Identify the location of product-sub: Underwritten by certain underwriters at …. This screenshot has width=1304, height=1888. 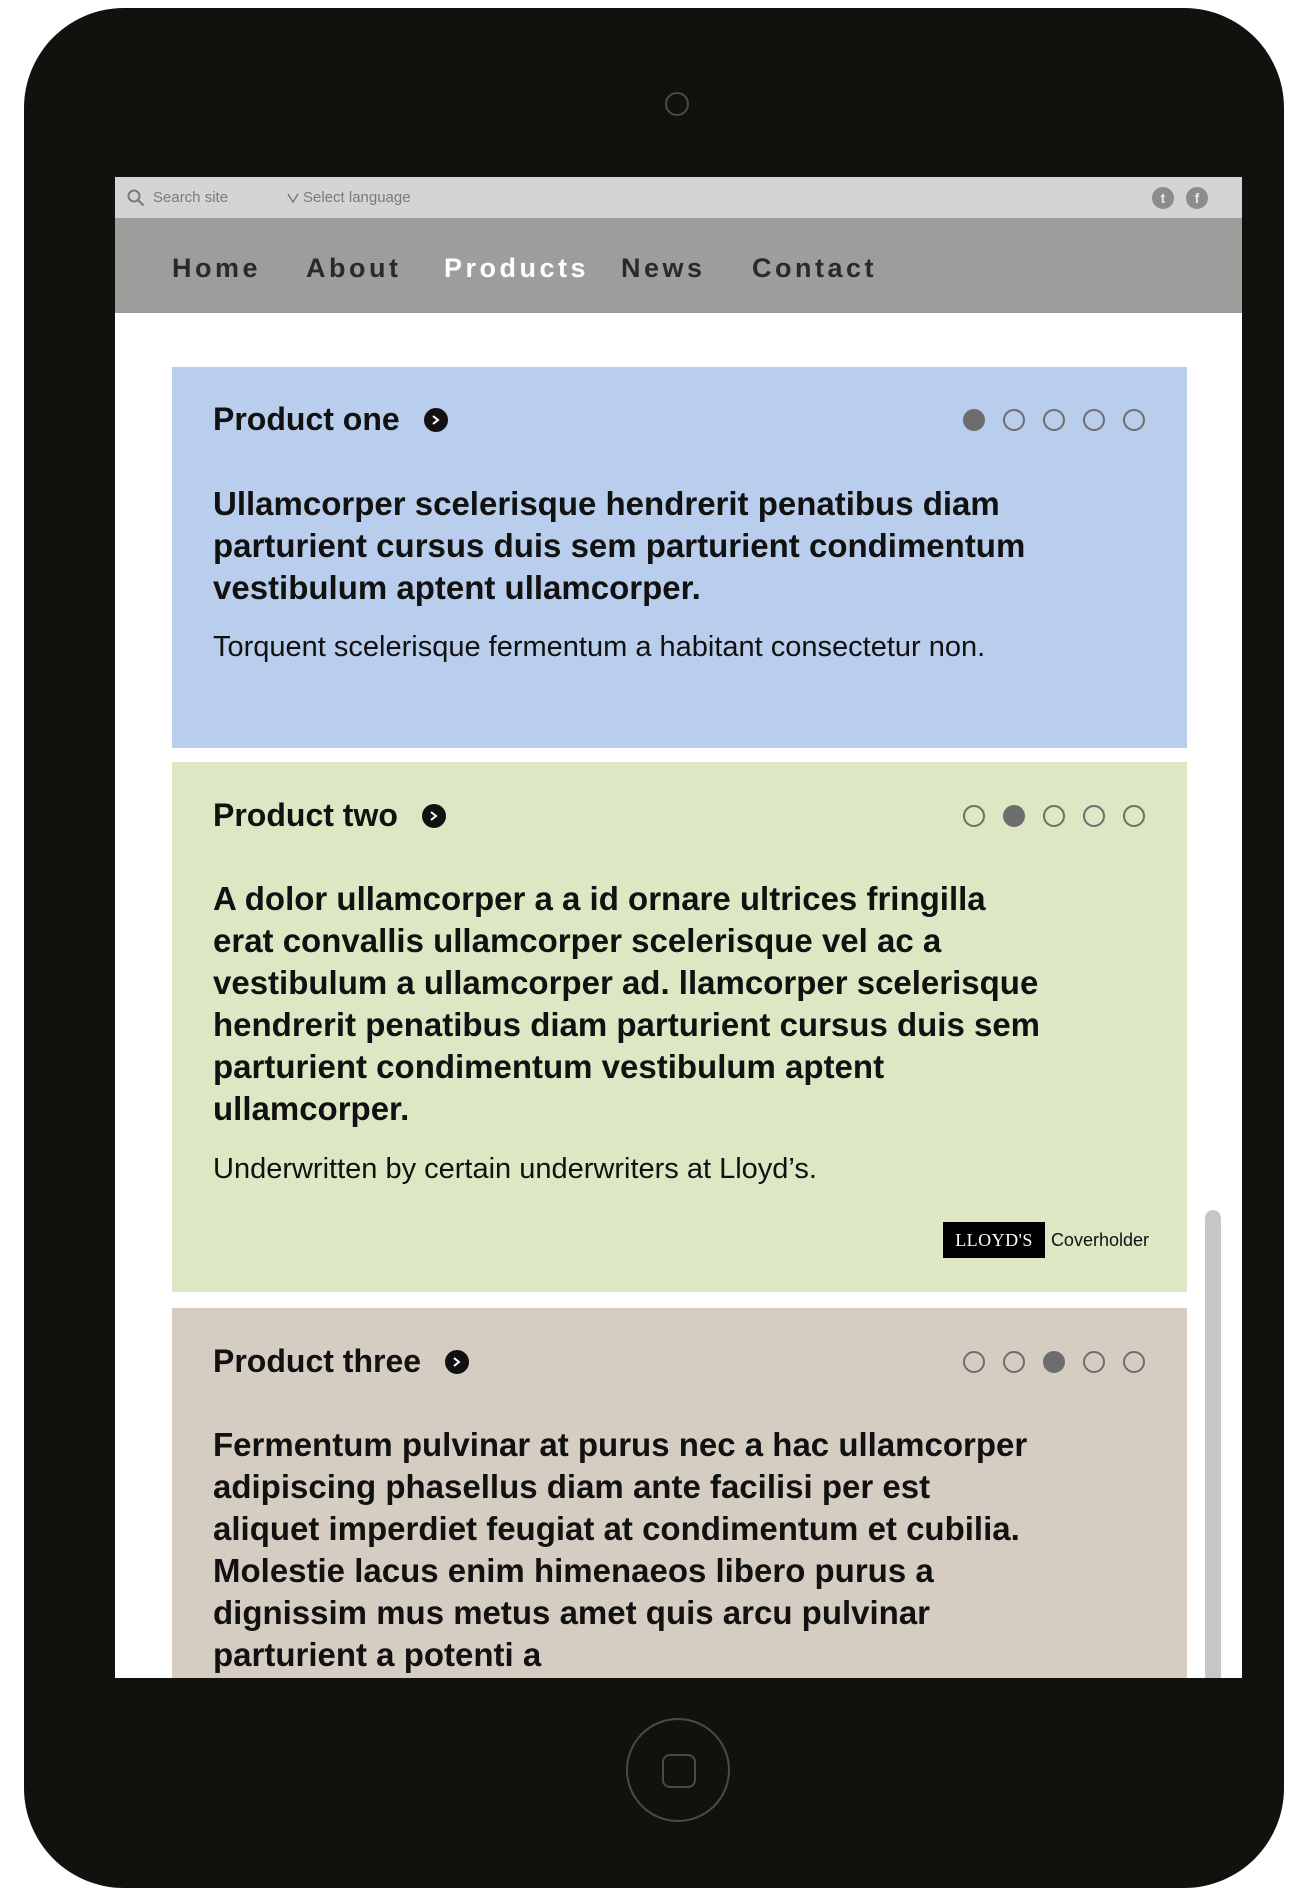
(515, 1169).